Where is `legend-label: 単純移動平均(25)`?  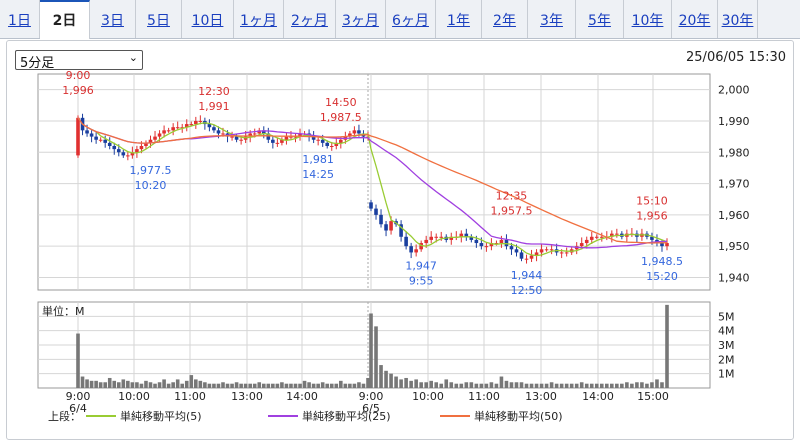 legend-label: 単純移動平均(25) is located at coordinates (346, 416).